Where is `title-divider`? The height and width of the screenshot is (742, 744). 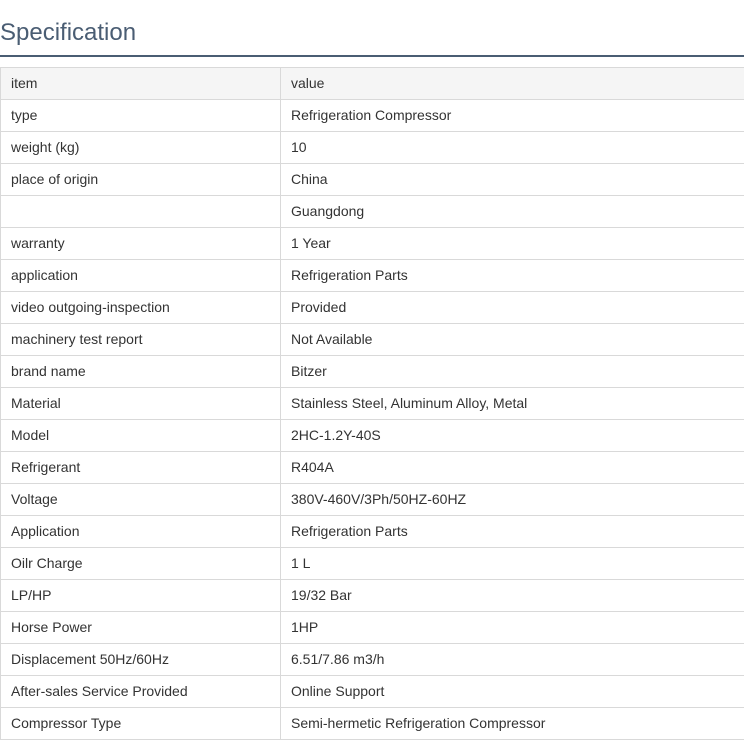 title-divider is located at coordinates (372, 56).